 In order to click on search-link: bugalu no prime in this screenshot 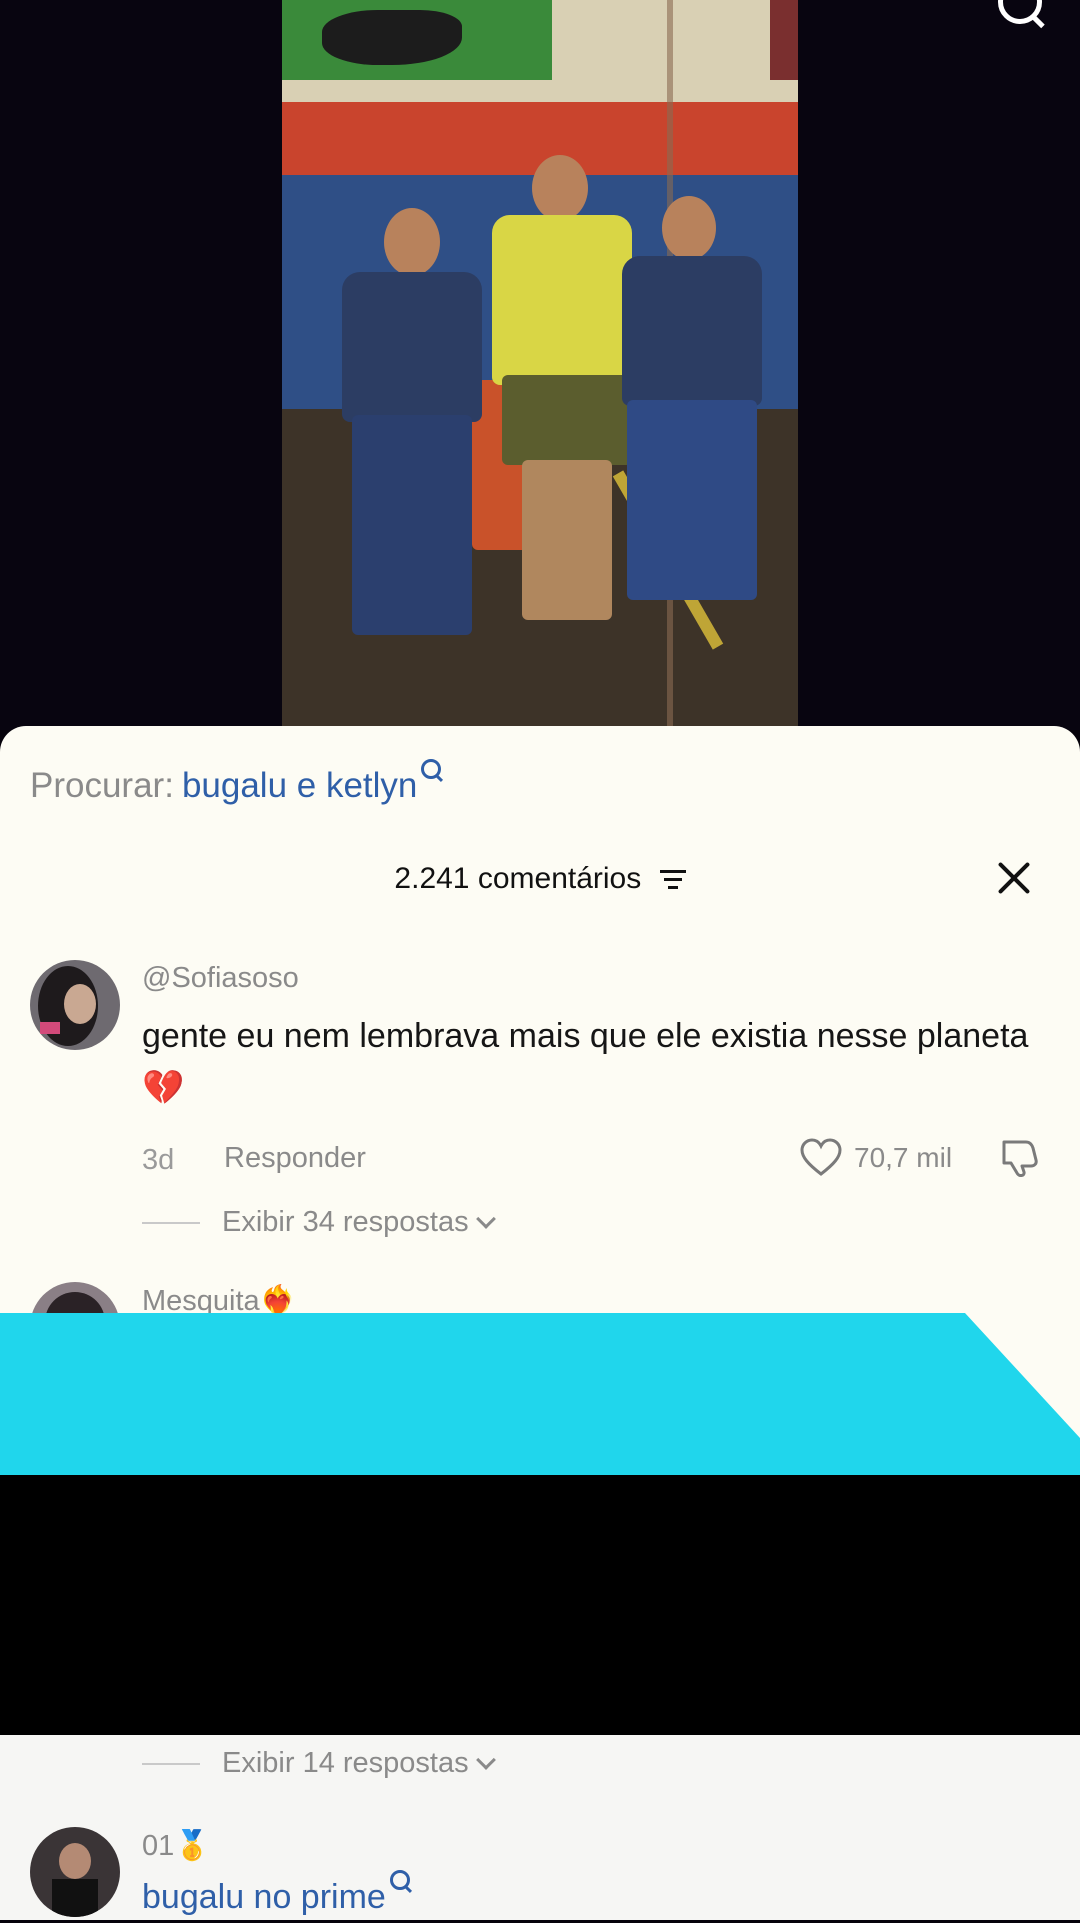, I will do `click(592, 1896)`.